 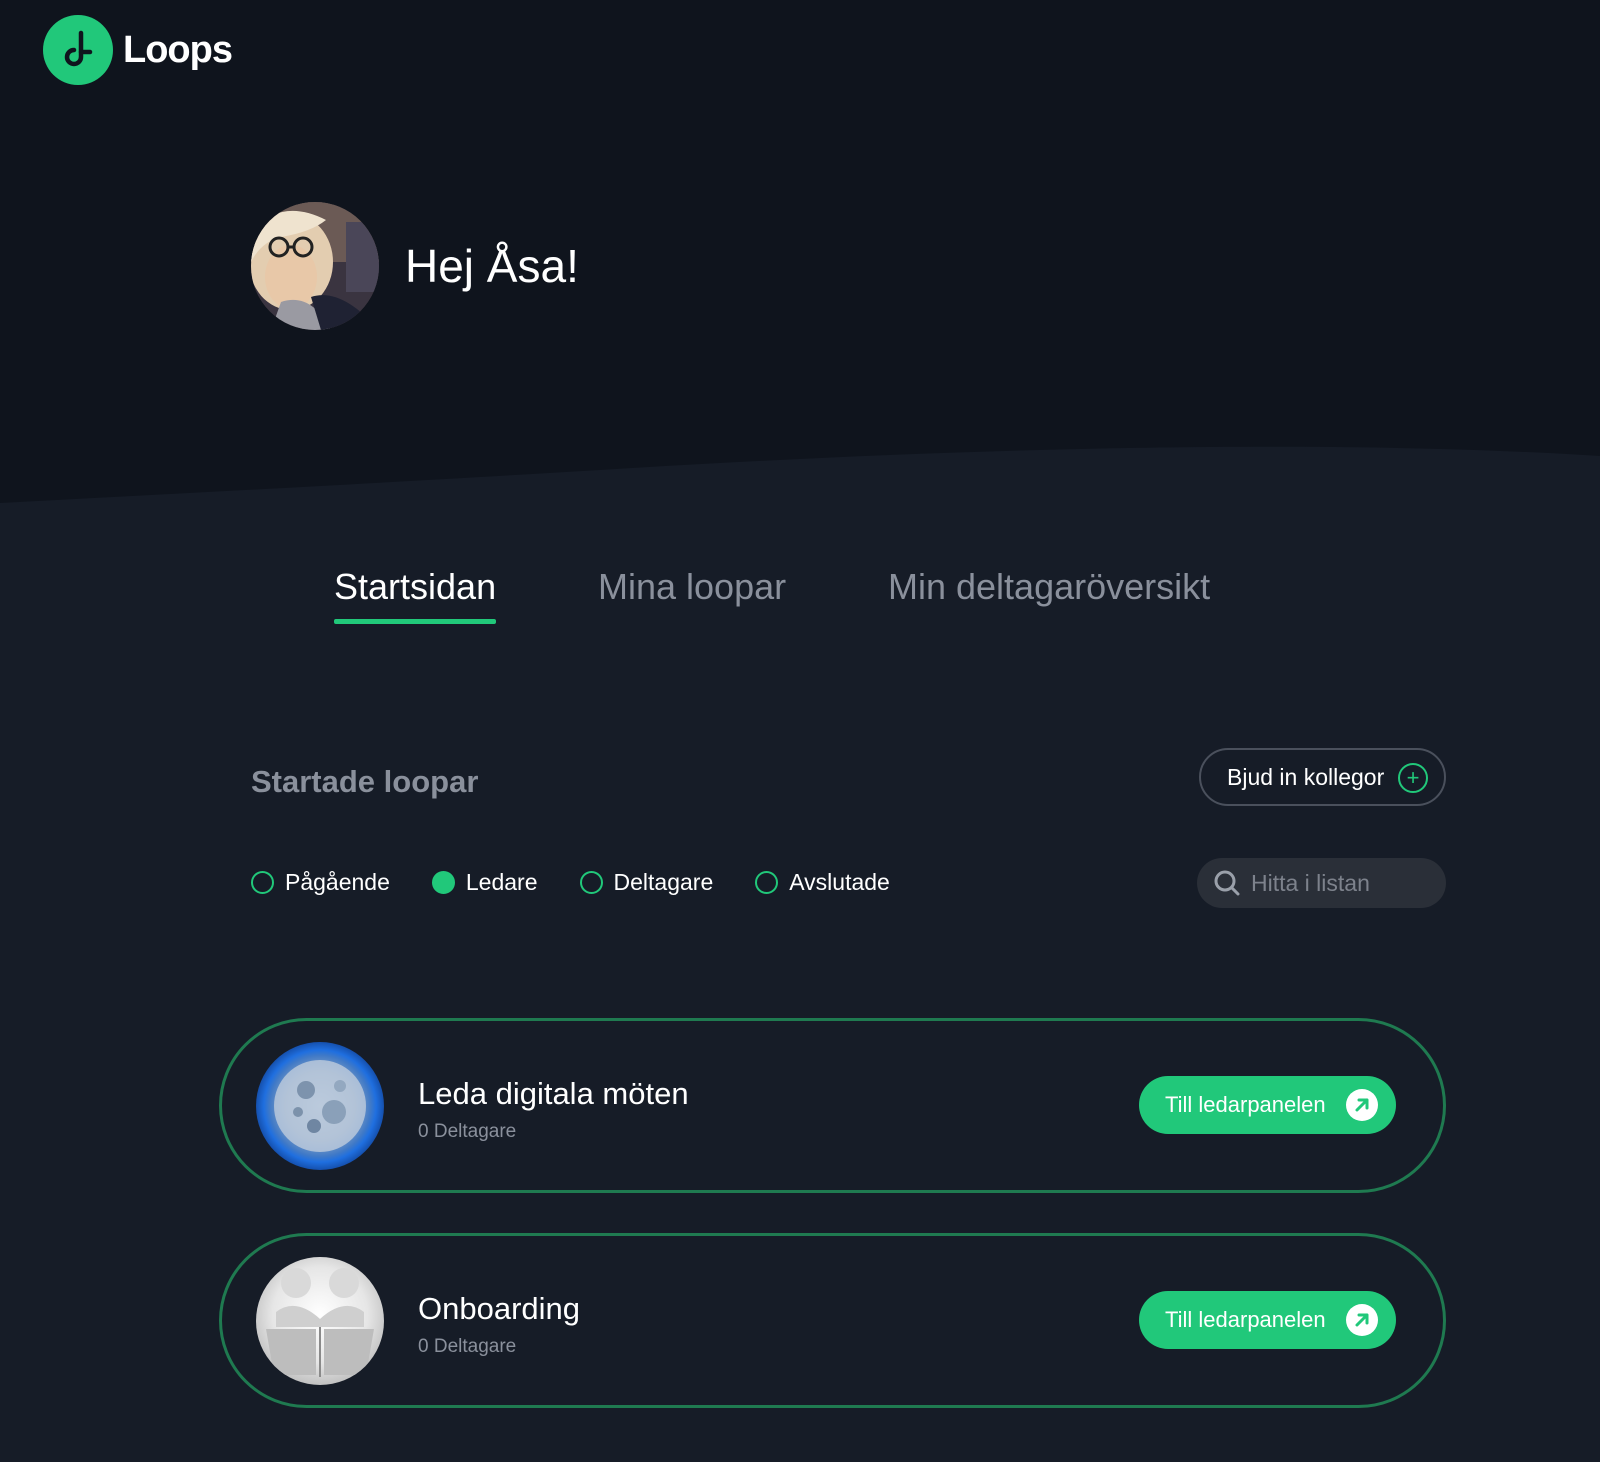 I want to click on avatar-photo-icon, so click(x=315, y=266).